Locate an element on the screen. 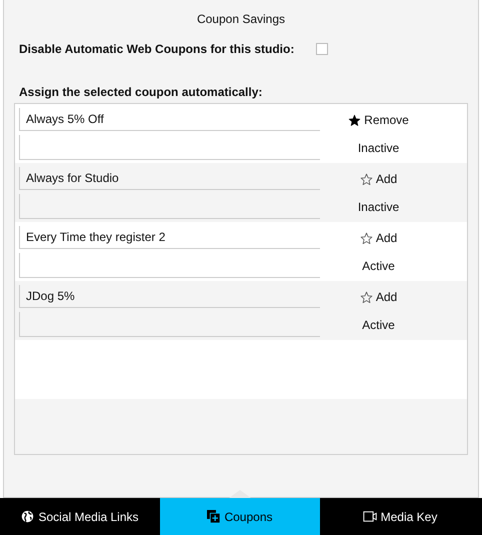 The image size is (482, 535). coupon-name-field: Always for Studio is located at coordinates (169, 178).